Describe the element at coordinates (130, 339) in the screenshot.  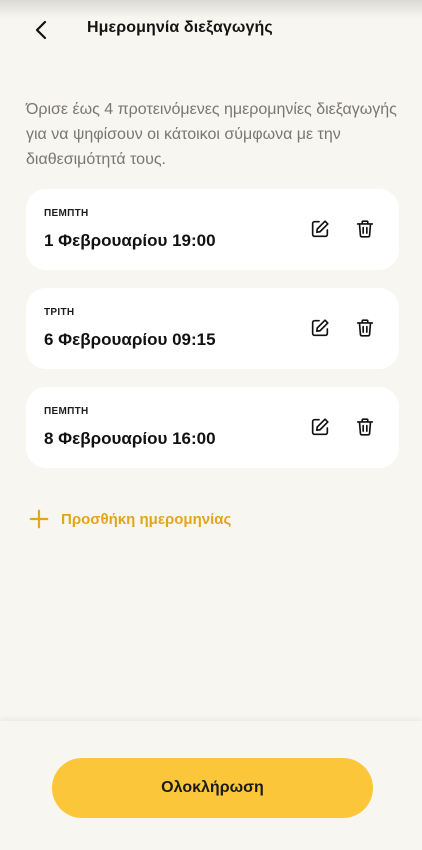
I see `date-card-datetime: 6 Φεβρουαρίου 09:15` at that location.